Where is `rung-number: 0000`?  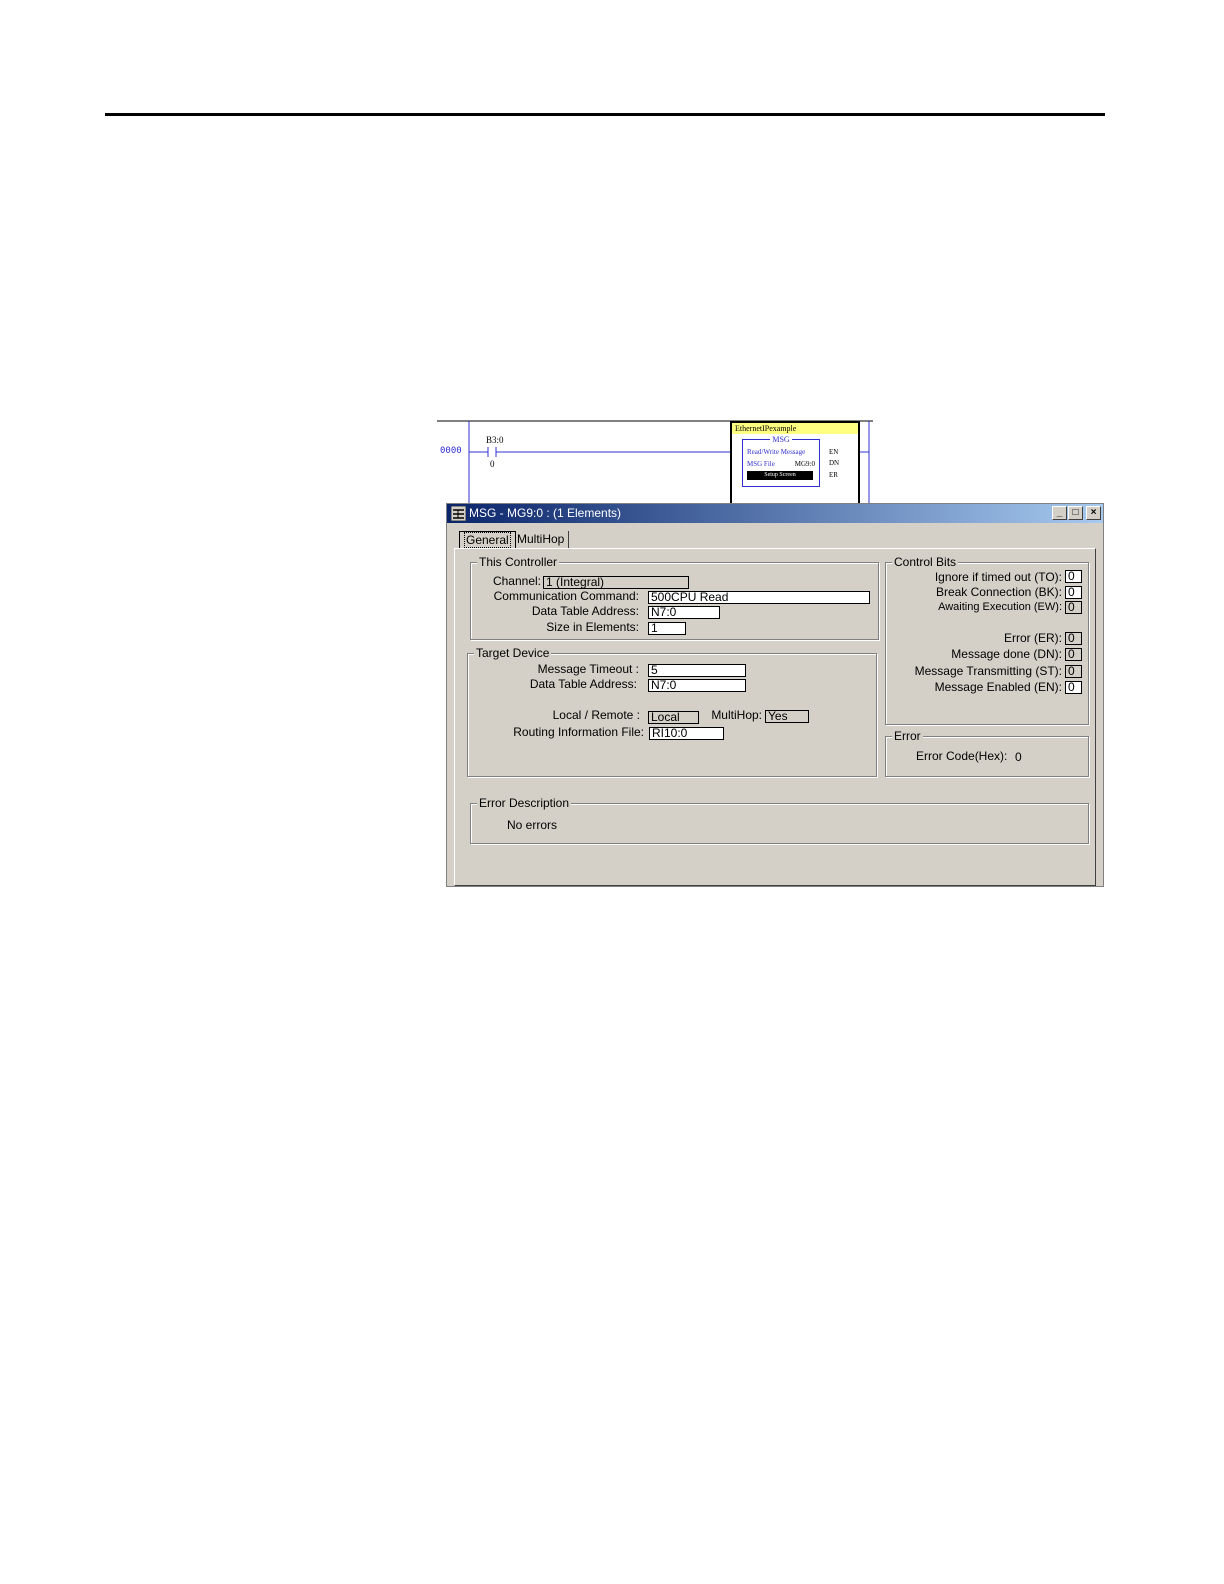 rung-number: 0000 is located at coordinates (451, 451).